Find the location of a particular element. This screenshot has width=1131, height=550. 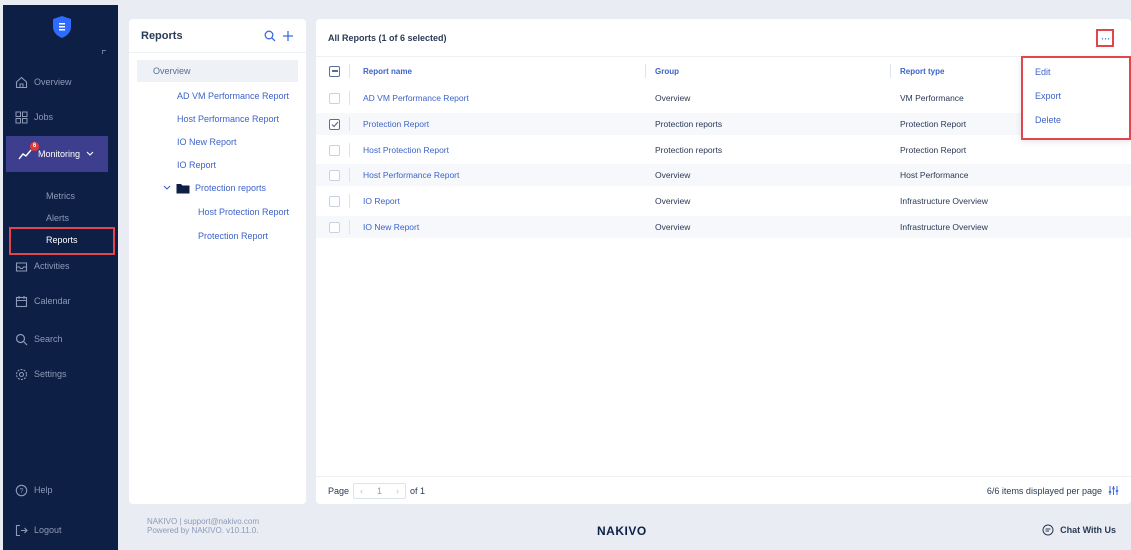

nav-monitoring: 6 Monitoring is located at coordinates (57, 154).